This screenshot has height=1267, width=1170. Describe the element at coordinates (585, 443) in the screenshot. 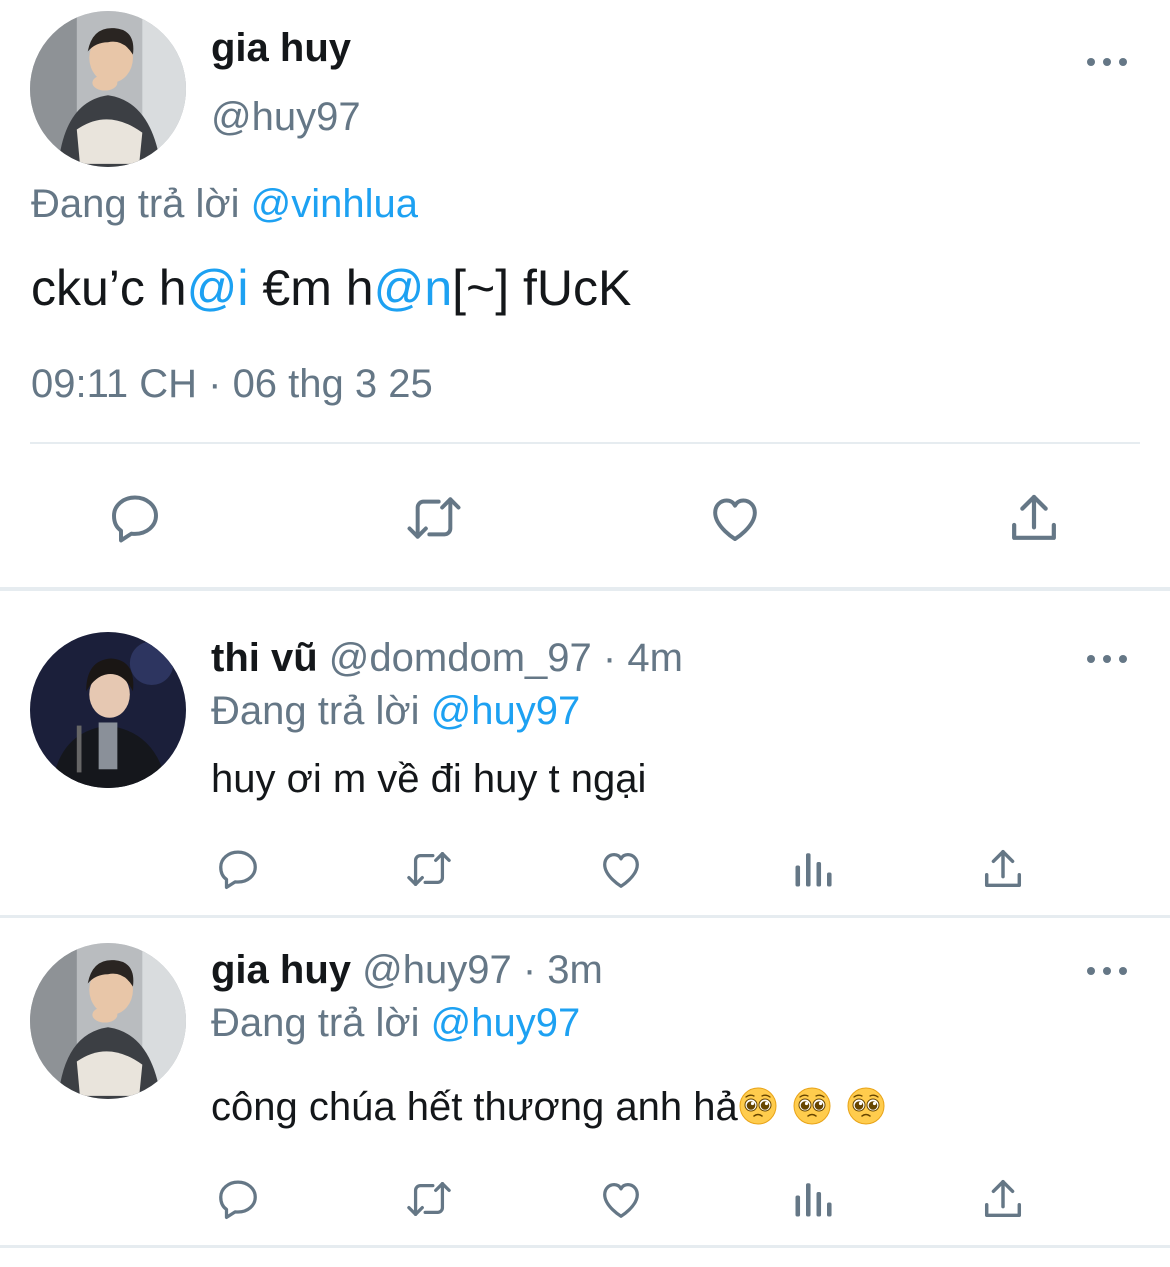

I see `separator-line` at that location.